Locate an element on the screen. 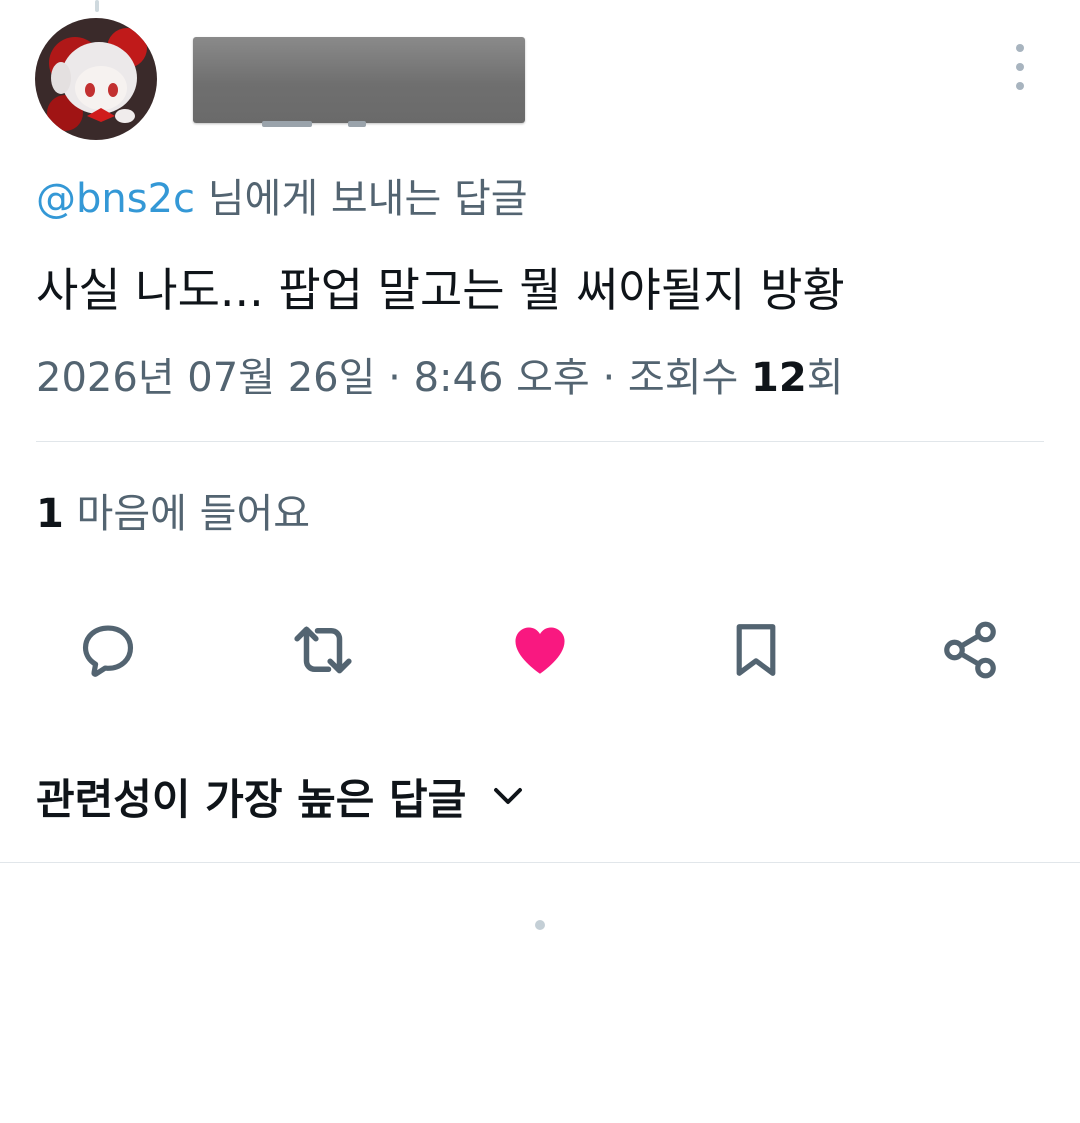  likes-summary: 1 마음에 들어요 is located at coordinates (173, 514).